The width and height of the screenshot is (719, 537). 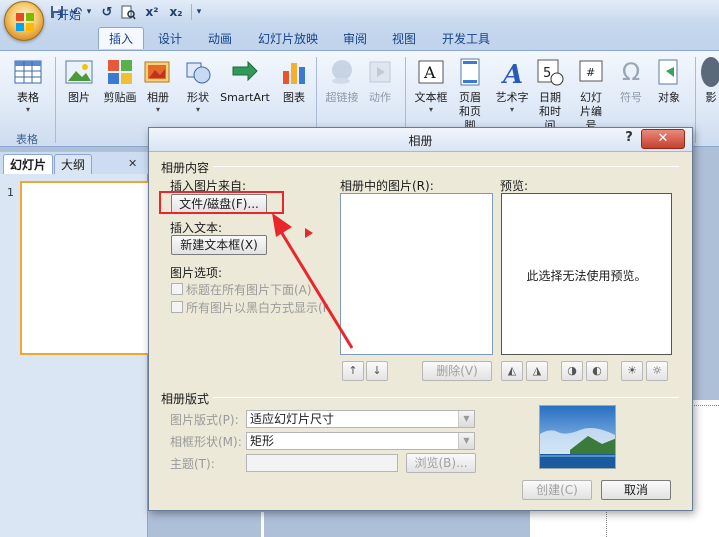 I want to click on object-button: 对象, so click(x=669, y=81).